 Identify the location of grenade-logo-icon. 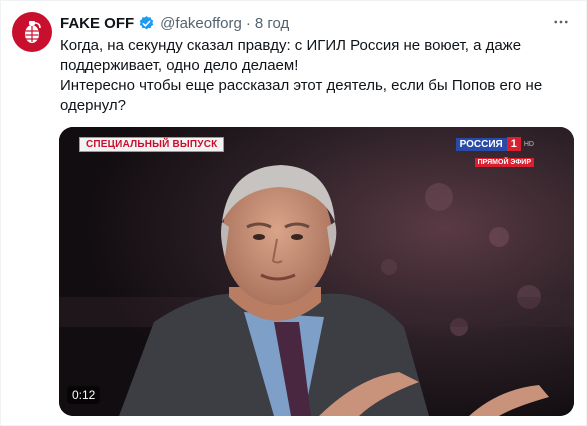
(33, 32).